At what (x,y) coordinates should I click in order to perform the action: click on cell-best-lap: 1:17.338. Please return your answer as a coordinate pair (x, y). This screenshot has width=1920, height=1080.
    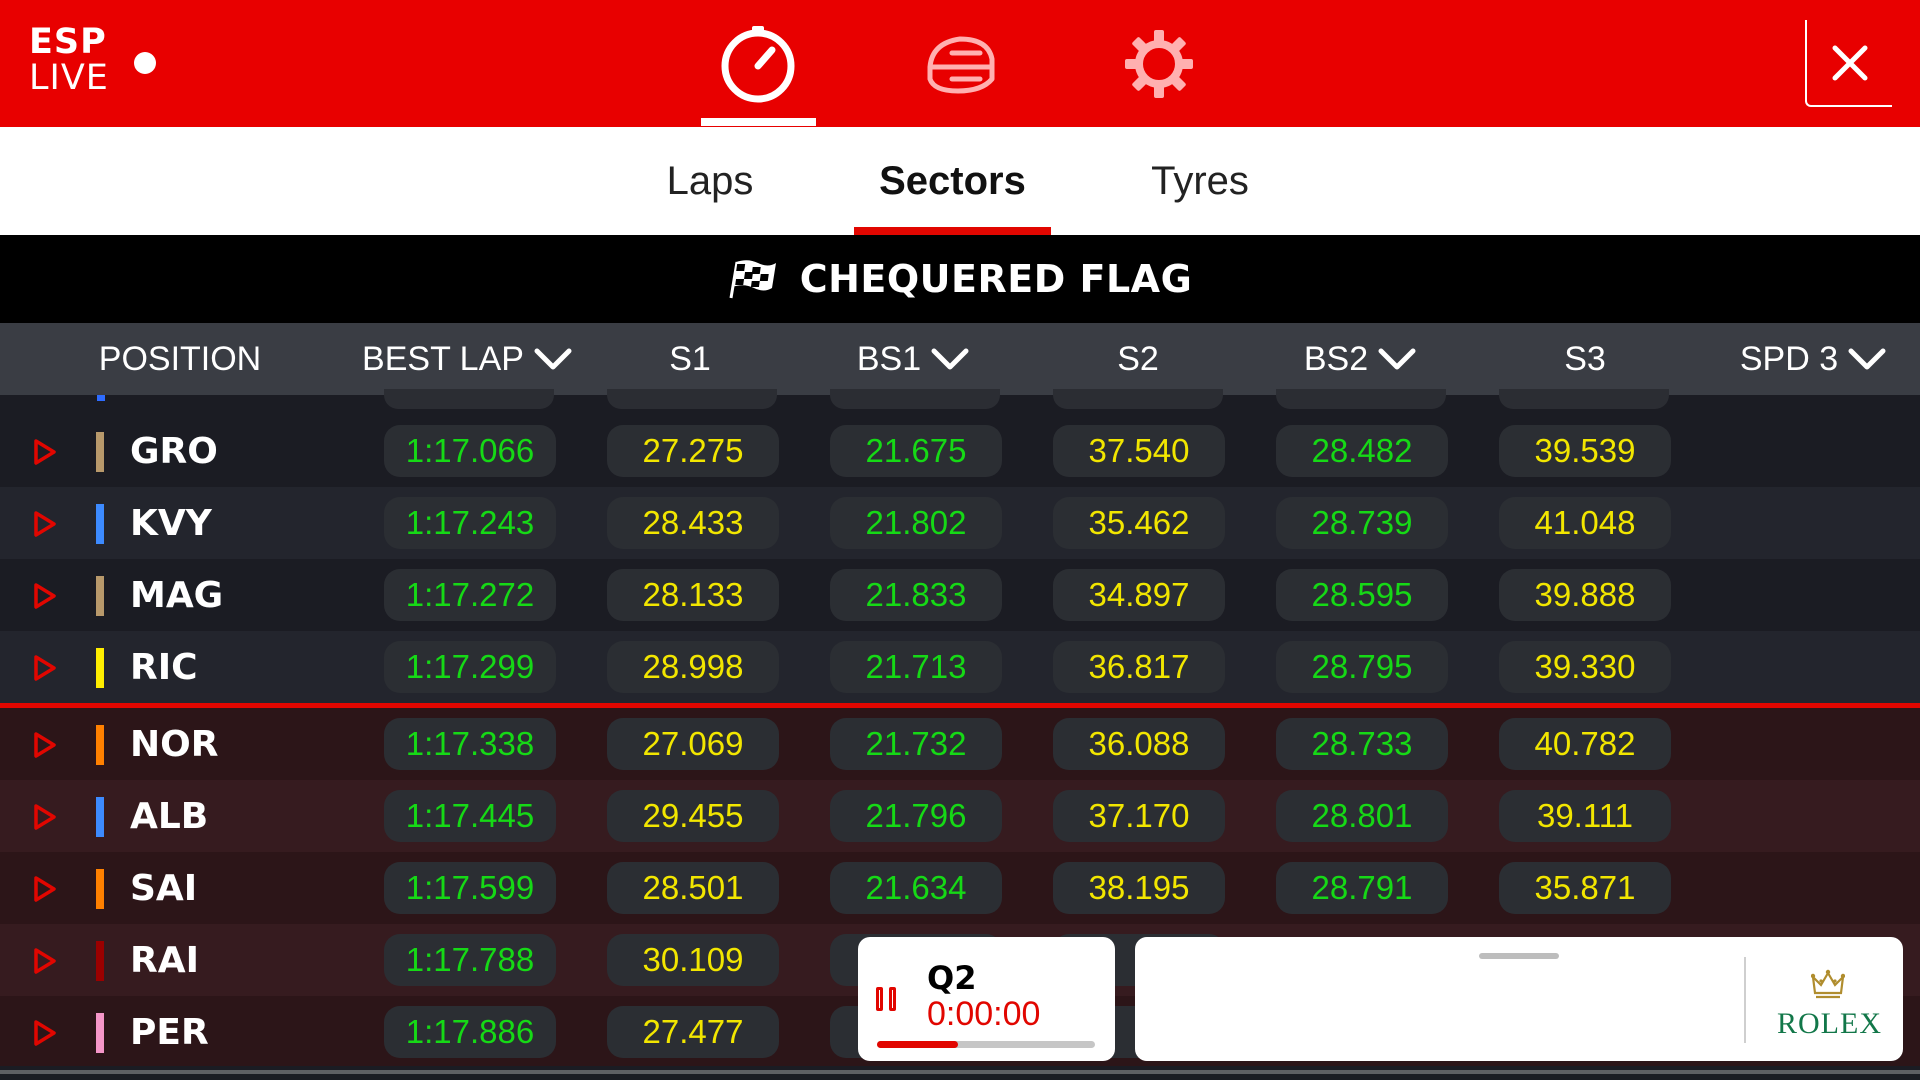
    Looking at the image, I should click on (470, 744).